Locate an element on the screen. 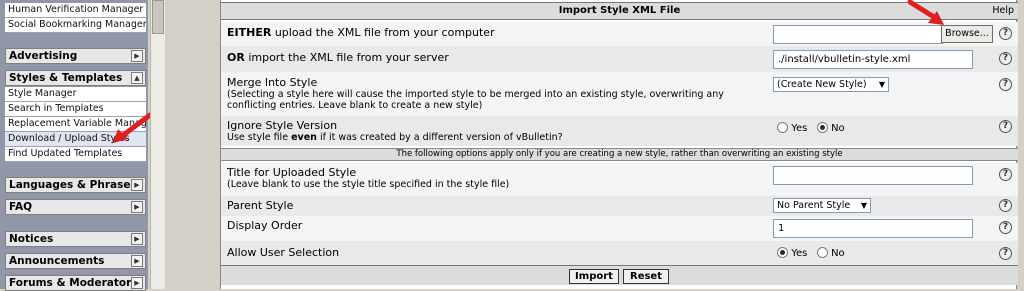 This screenshot has height=291, width=1024. nav-group-notices: Notices ▶ is located at coordinates (75, 239).